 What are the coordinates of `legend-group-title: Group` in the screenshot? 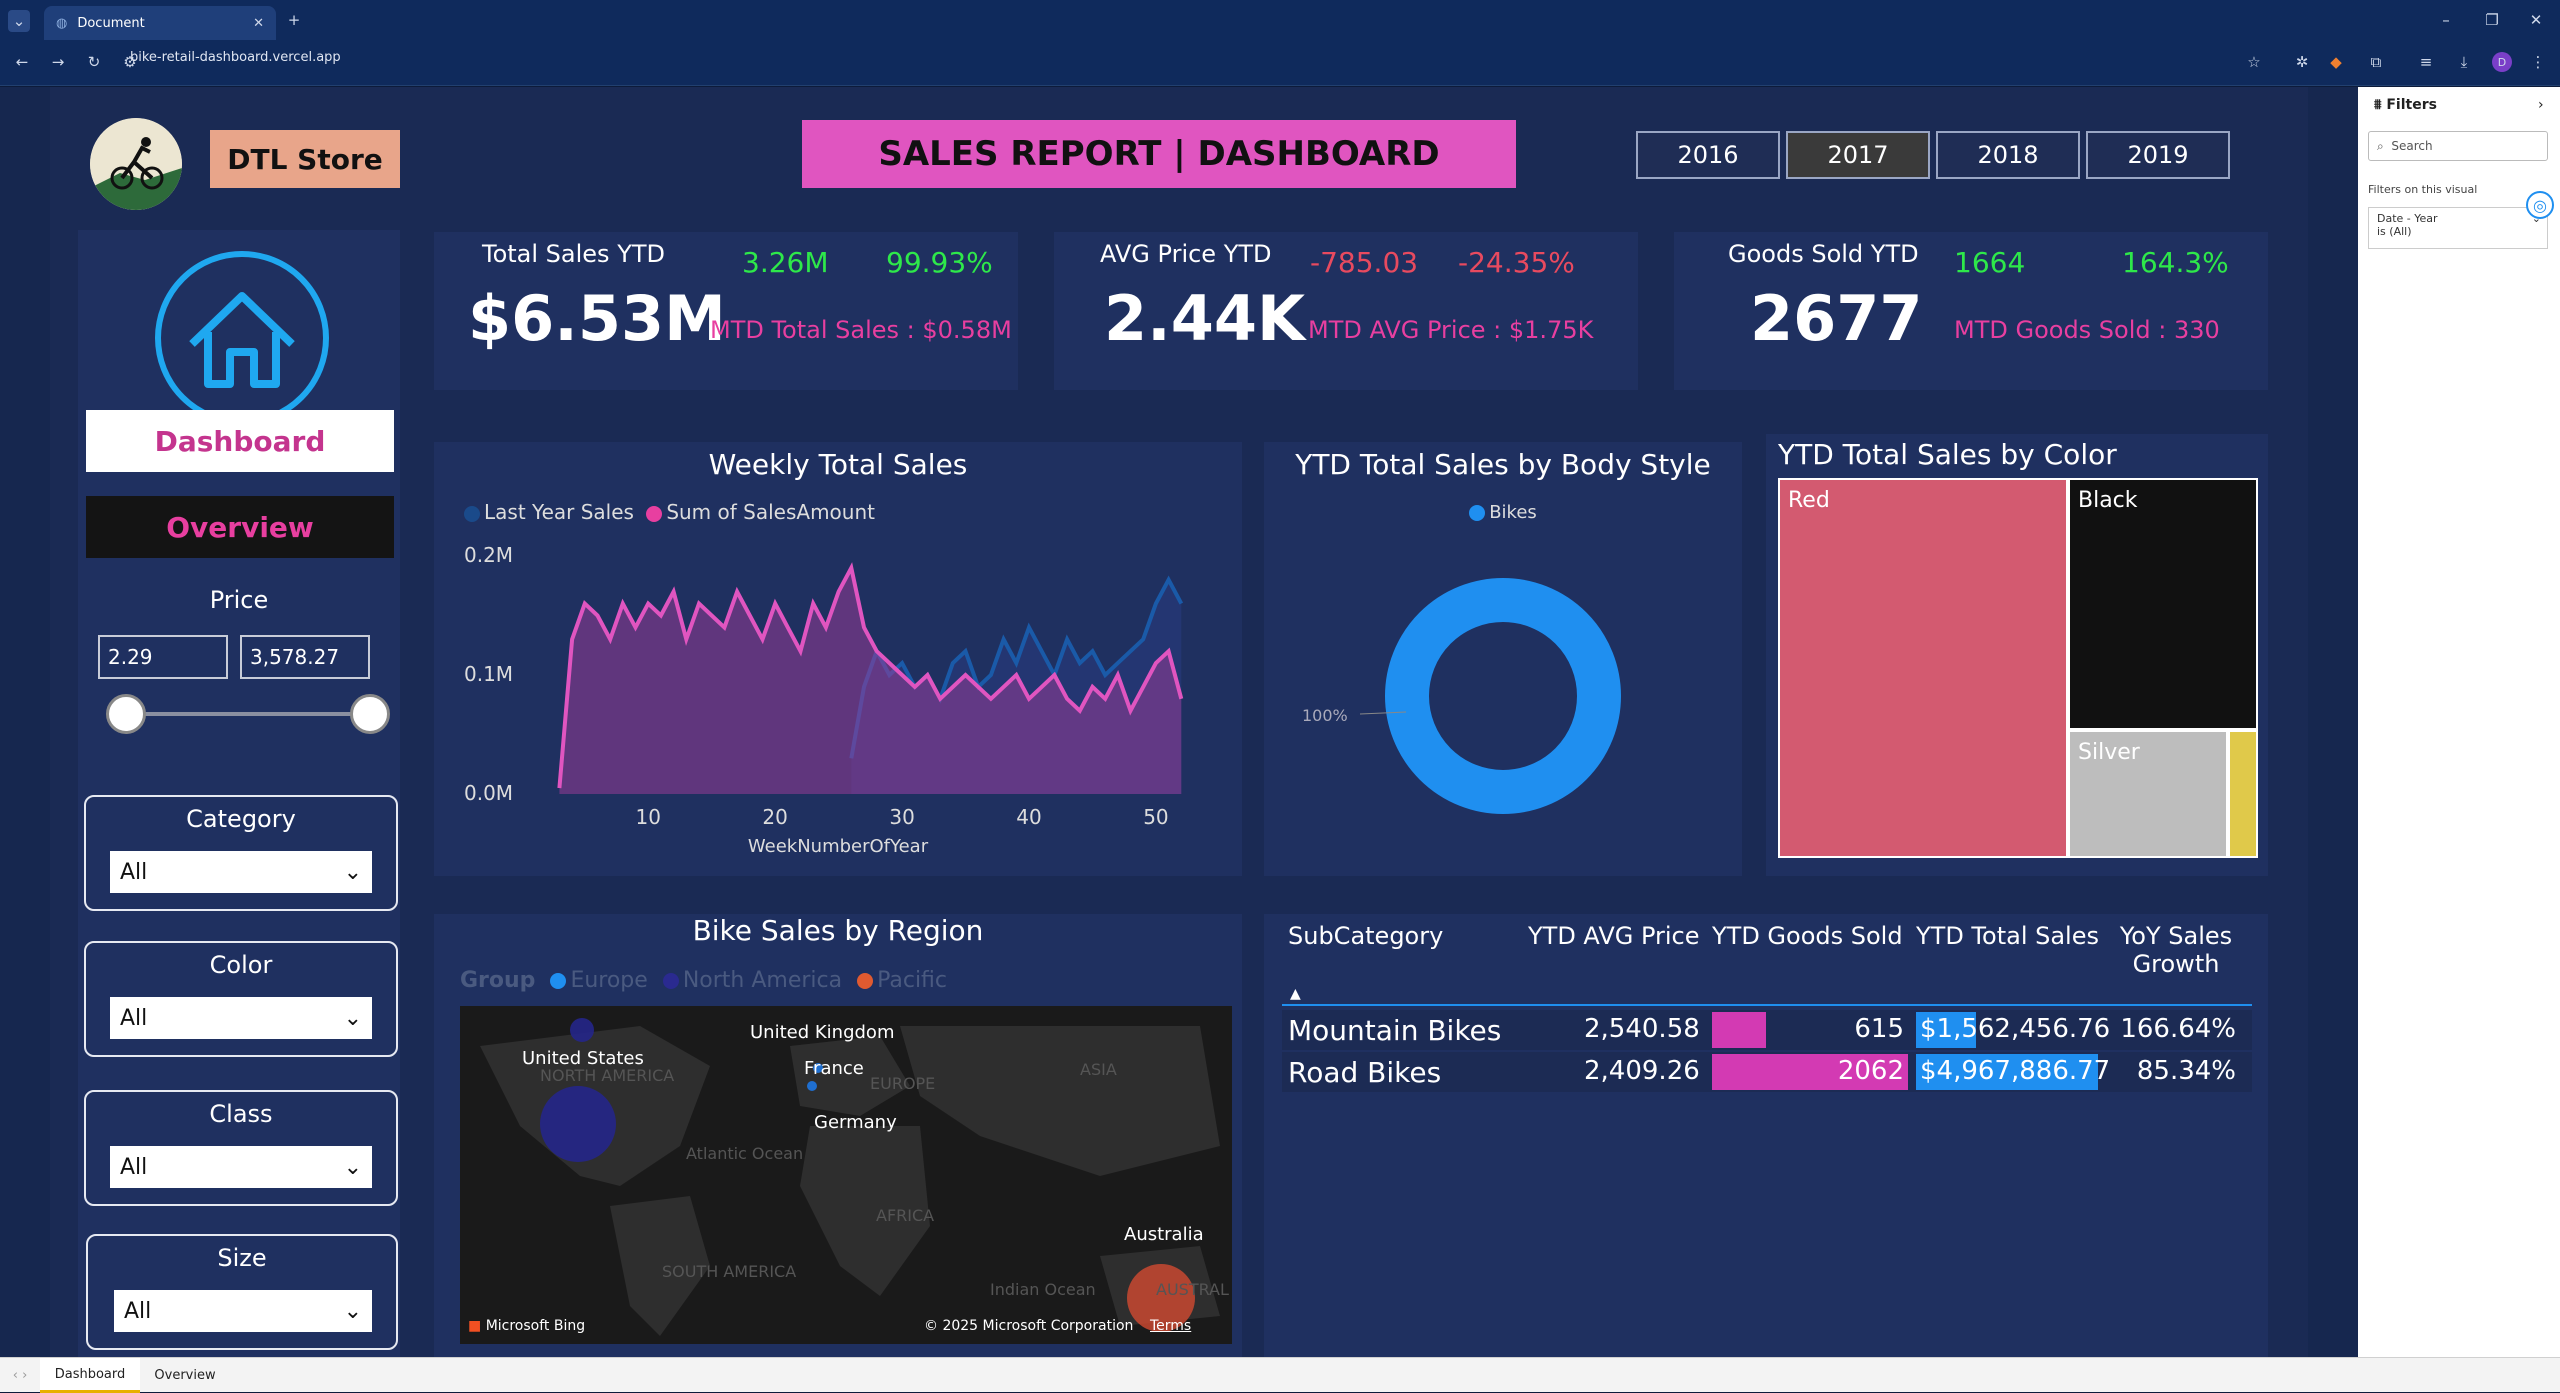 It's located at (498, 980).